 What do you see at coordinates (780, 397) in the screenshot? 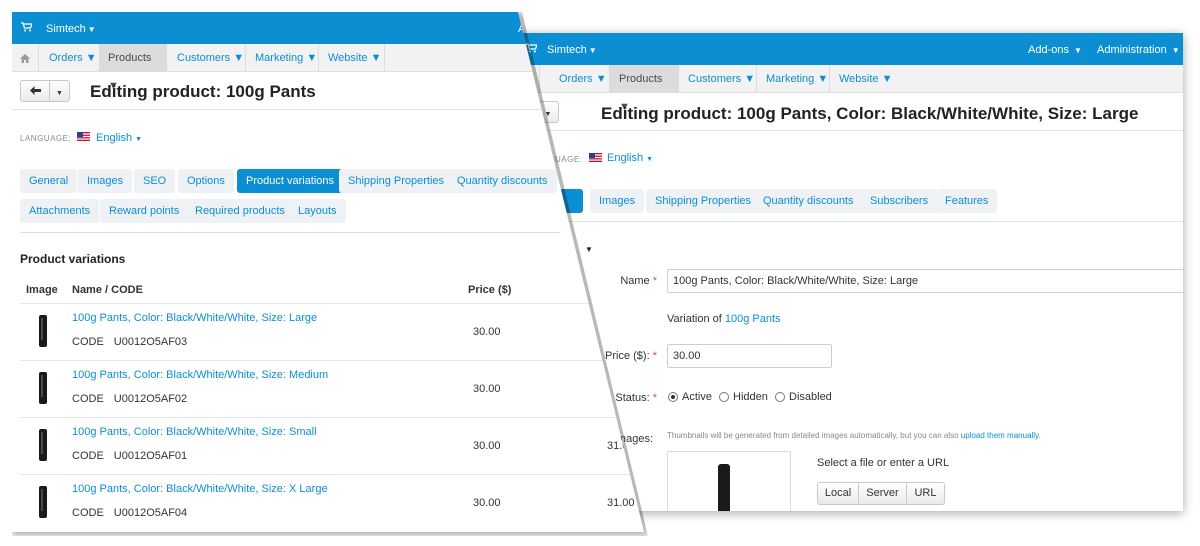
I see `status-disabled-radio` at bounding box center [780, 397].